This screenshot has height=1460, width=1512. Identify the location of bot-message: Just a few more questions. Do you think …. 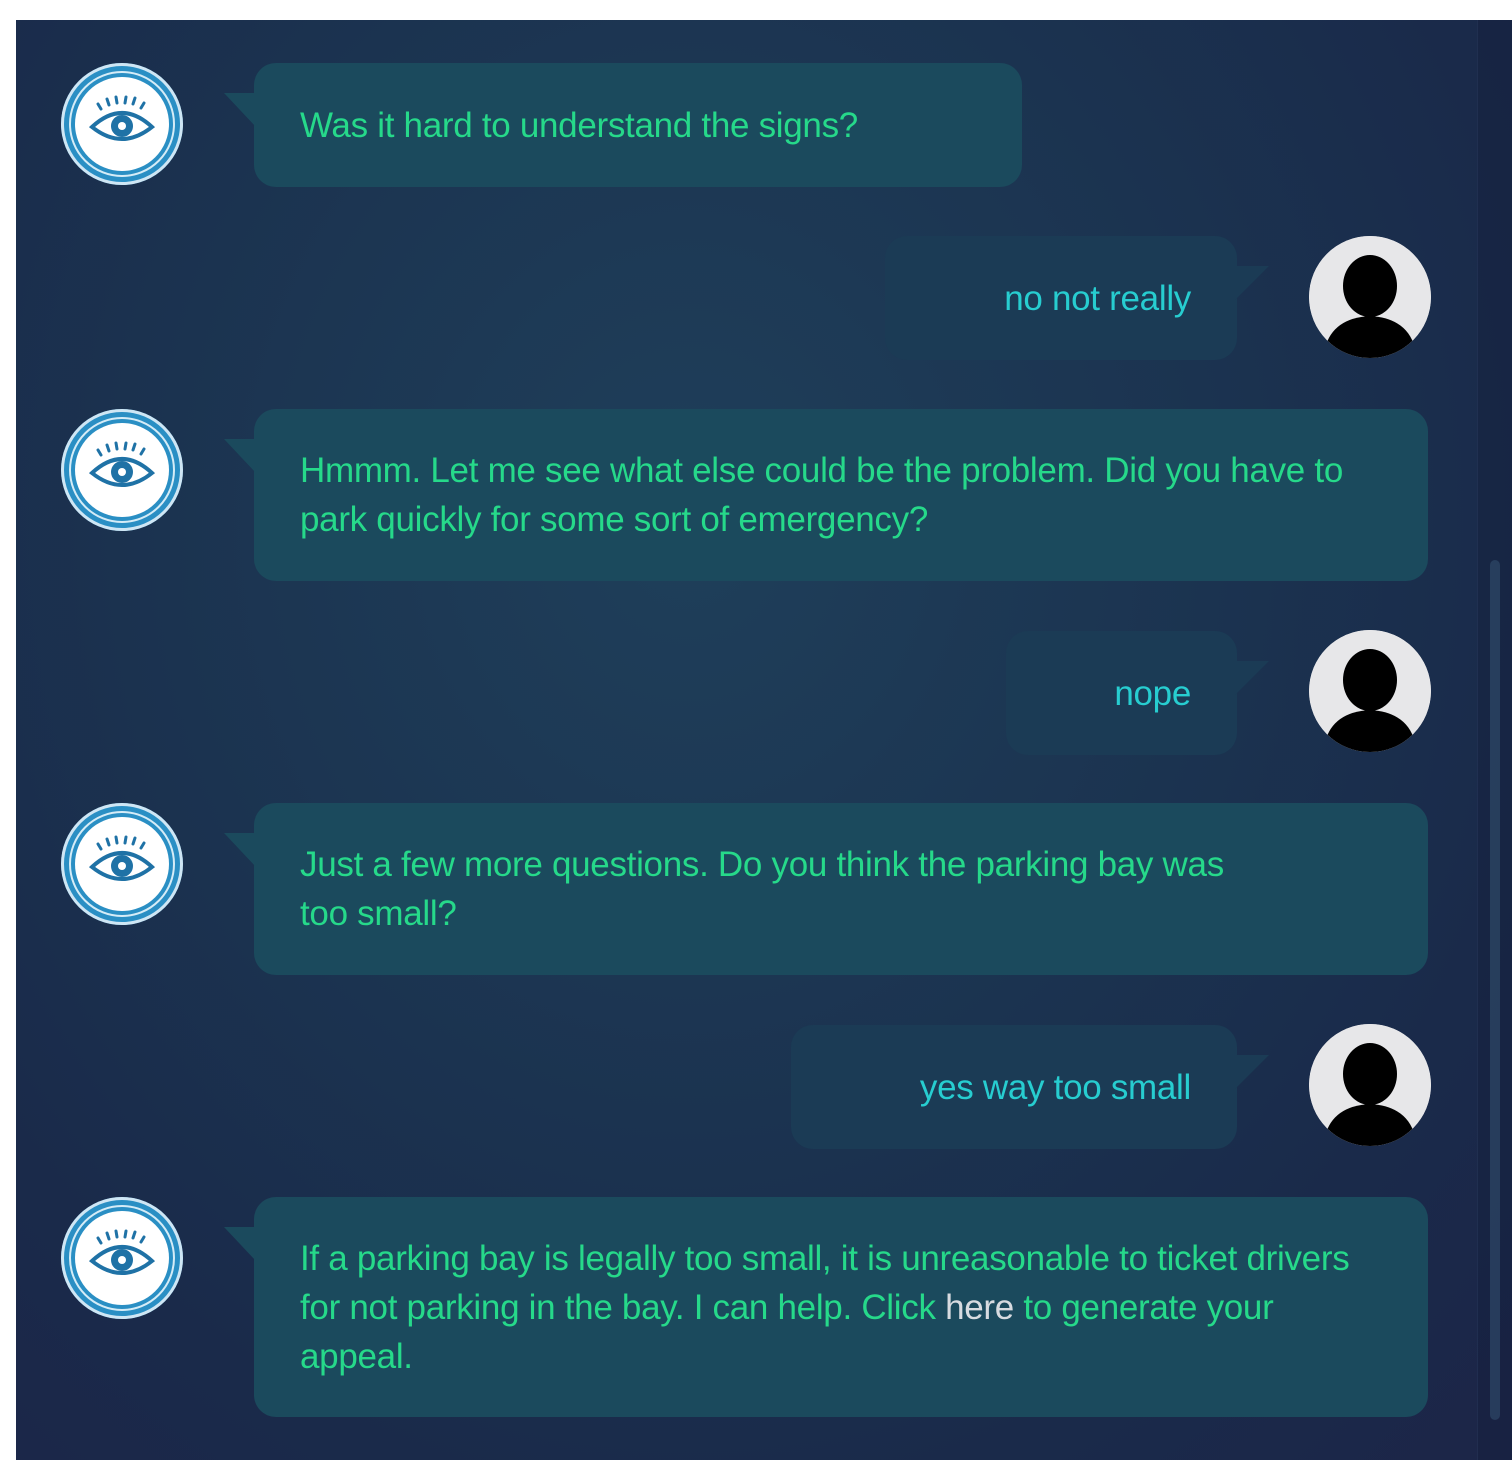
(826, 889).